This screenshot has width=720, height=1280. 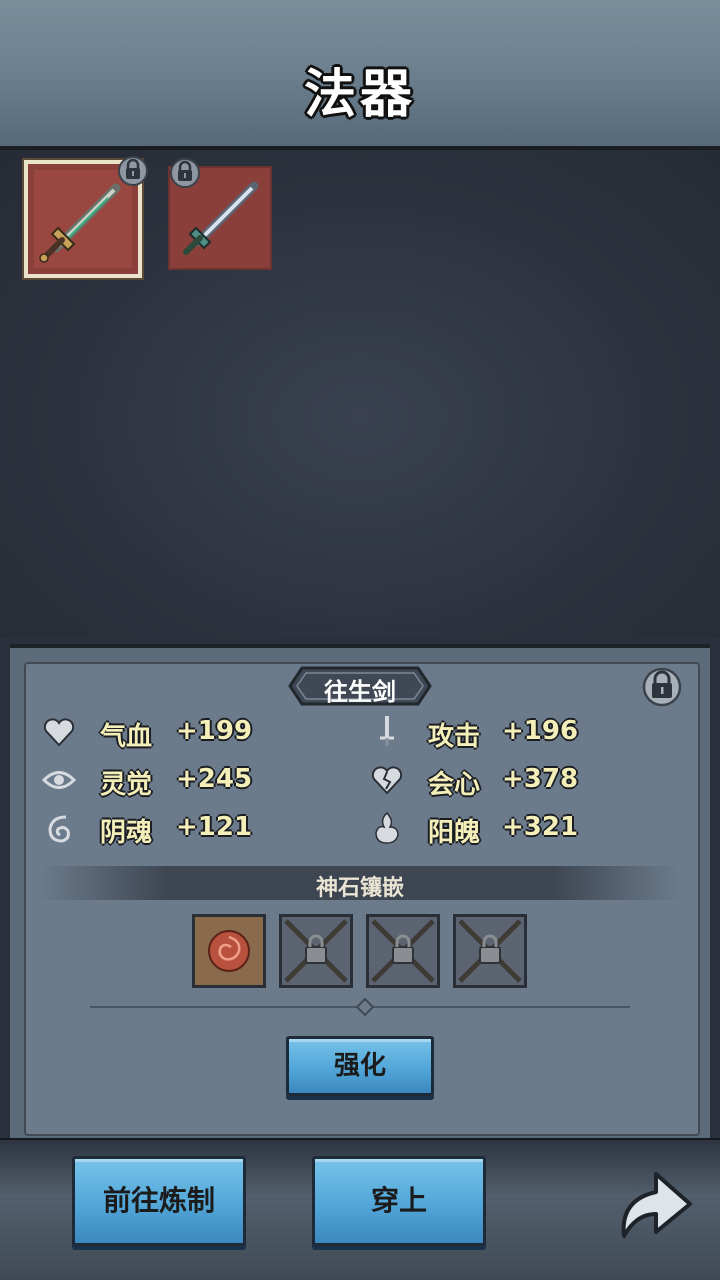 I want to click on item-name: 往生剑, so click(x=360, y=692).